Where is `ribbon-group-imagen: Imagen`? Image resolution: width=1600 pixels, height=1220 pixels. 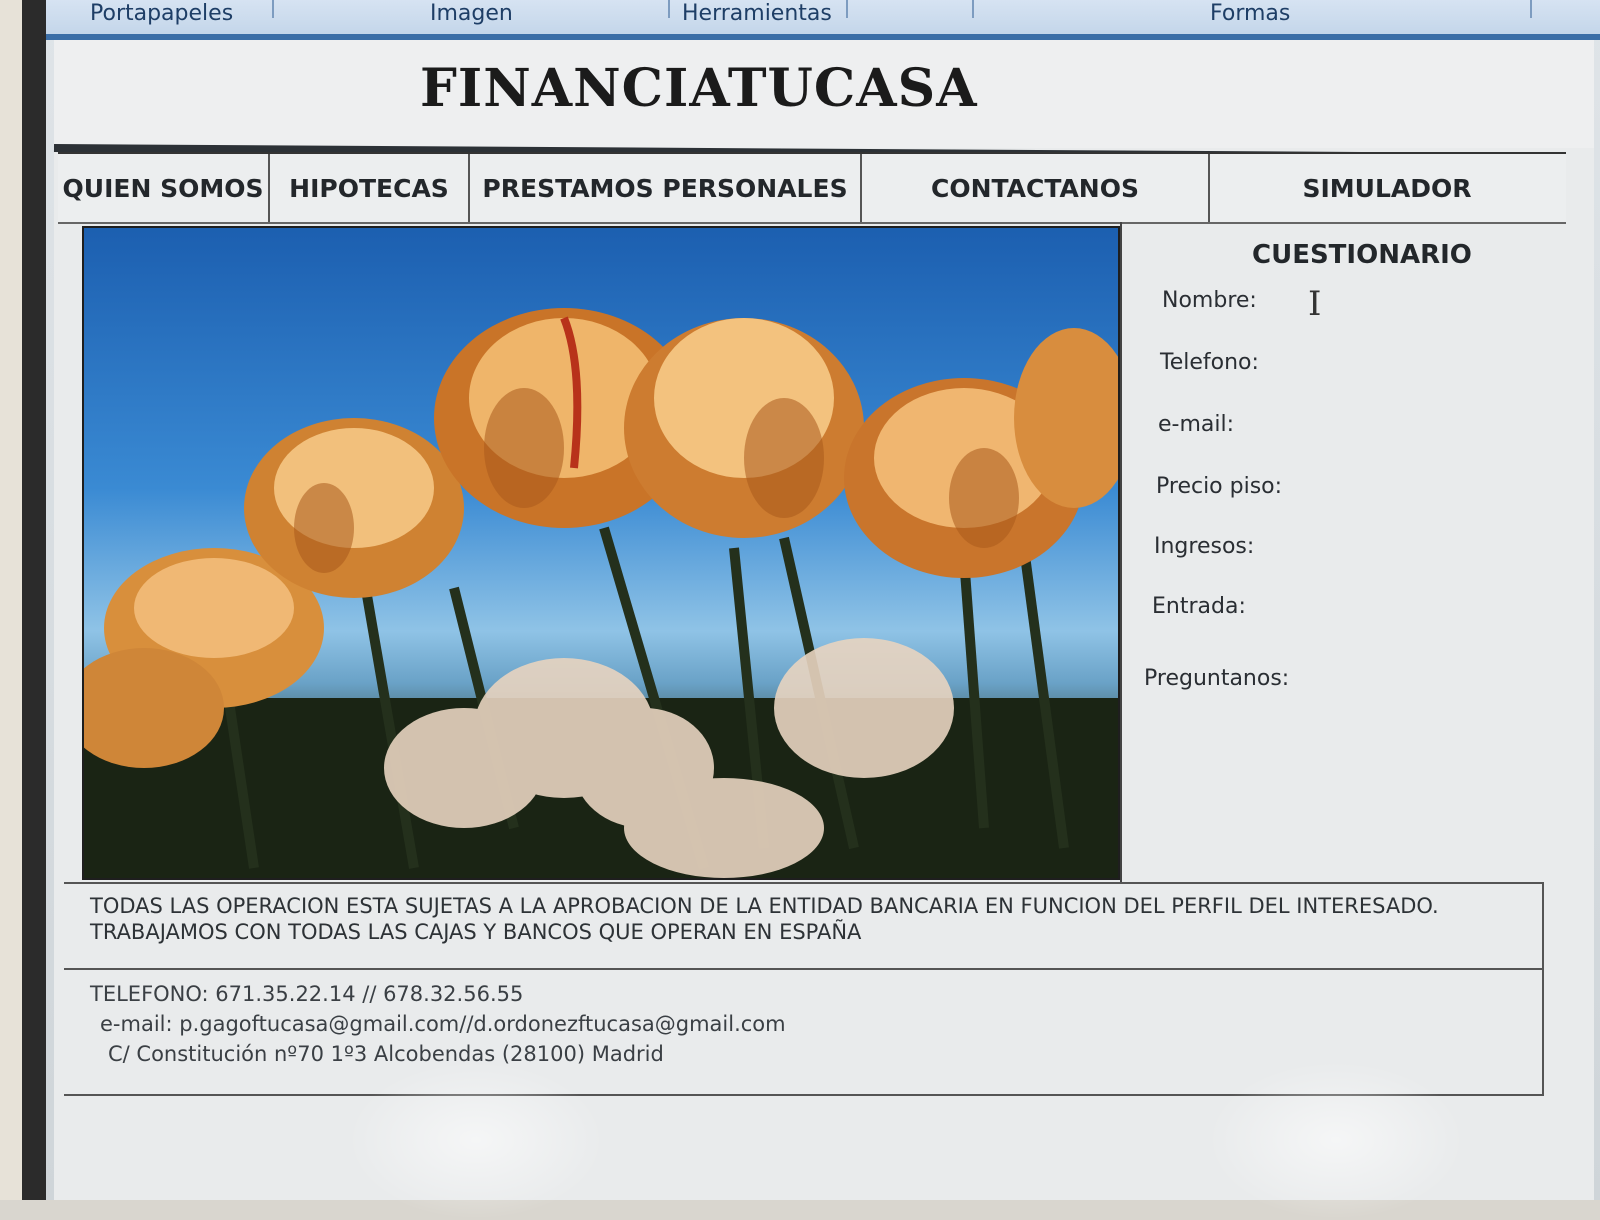 ribbon-group-imagen: Imagen is located at coordinates (471, 15).